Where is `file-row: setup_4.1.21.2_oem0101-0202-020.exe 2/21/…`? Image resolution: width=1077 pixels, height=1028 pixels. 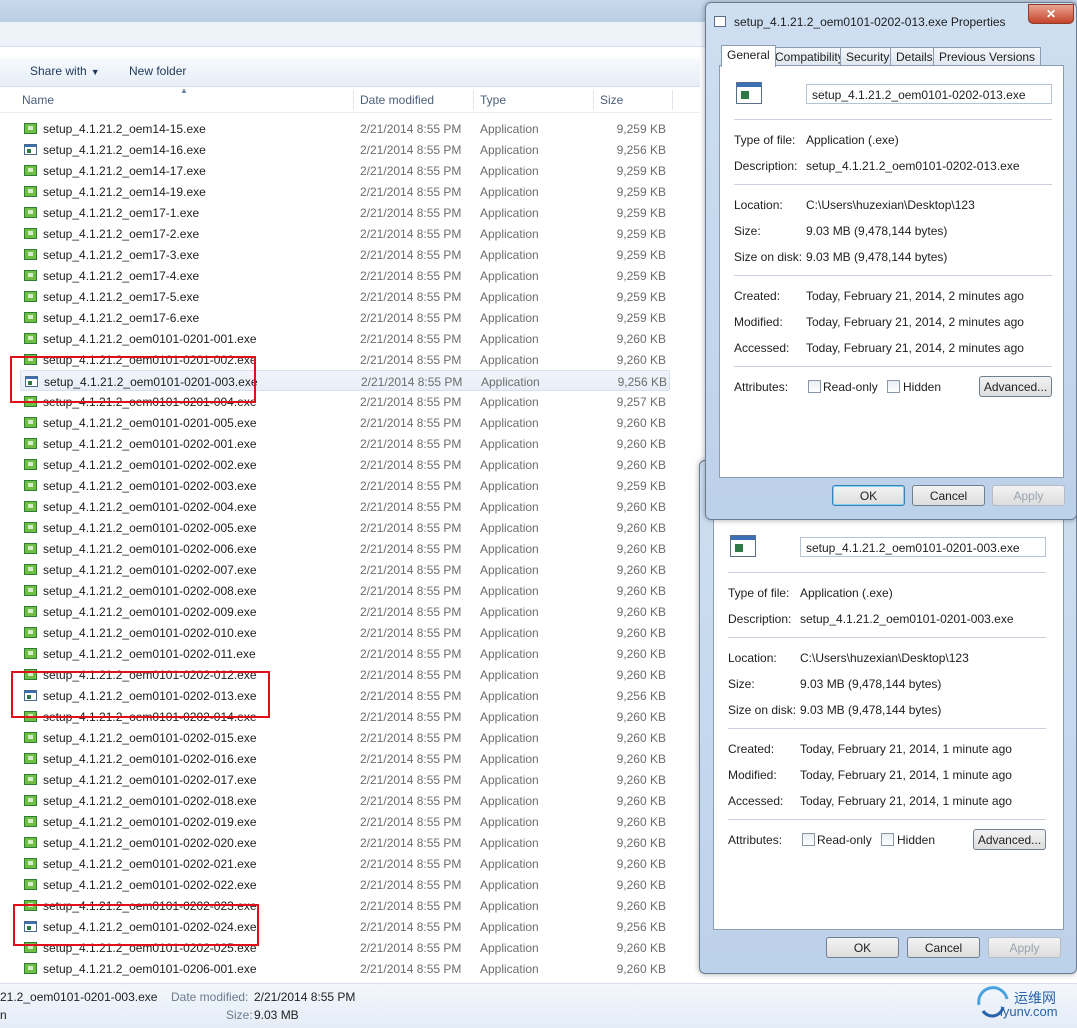 file-row: setup_4.1.21.2_oem0101-0202-020.exe 2/21/… is located at coordinates (345, 842).